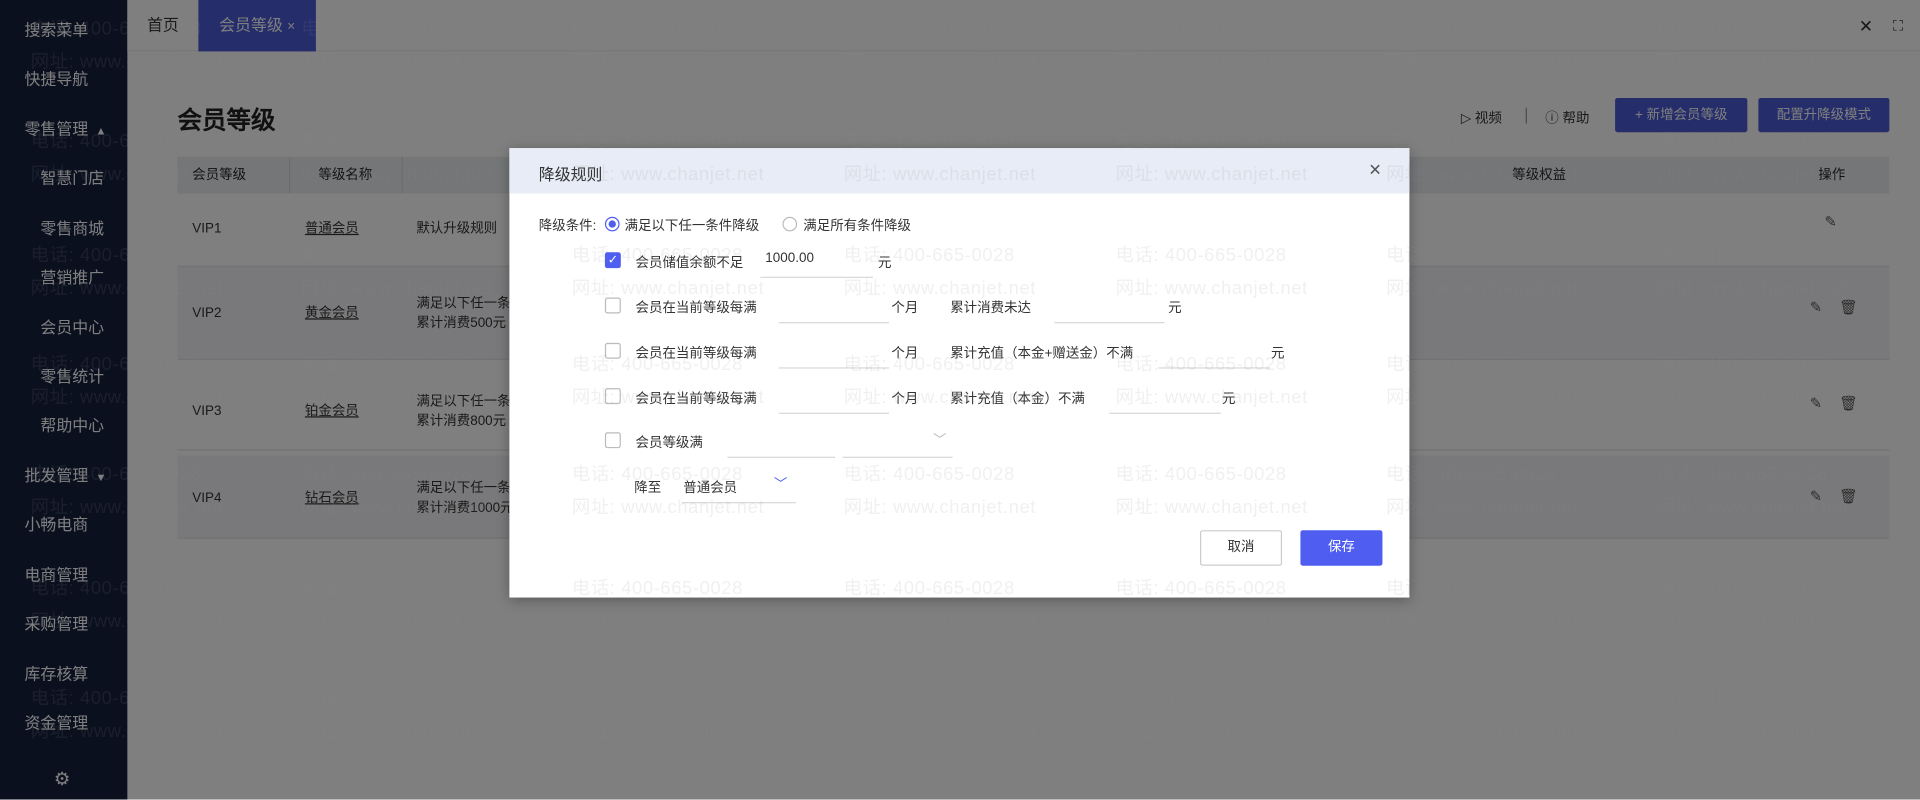  What do you see at coordinates (567, 226) in the screenshot?
I see `condition-label: 降级条件:` at bounding box center [567, 226].